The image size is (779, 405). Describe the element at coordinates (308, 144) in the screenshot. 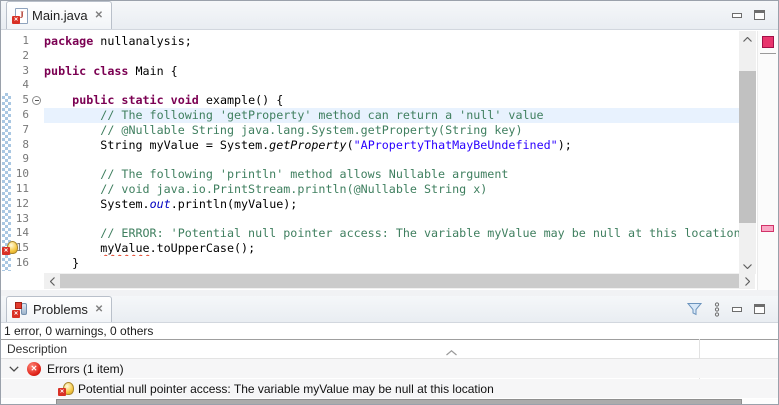

I see `code-token-static_method: getProperty` at that location.